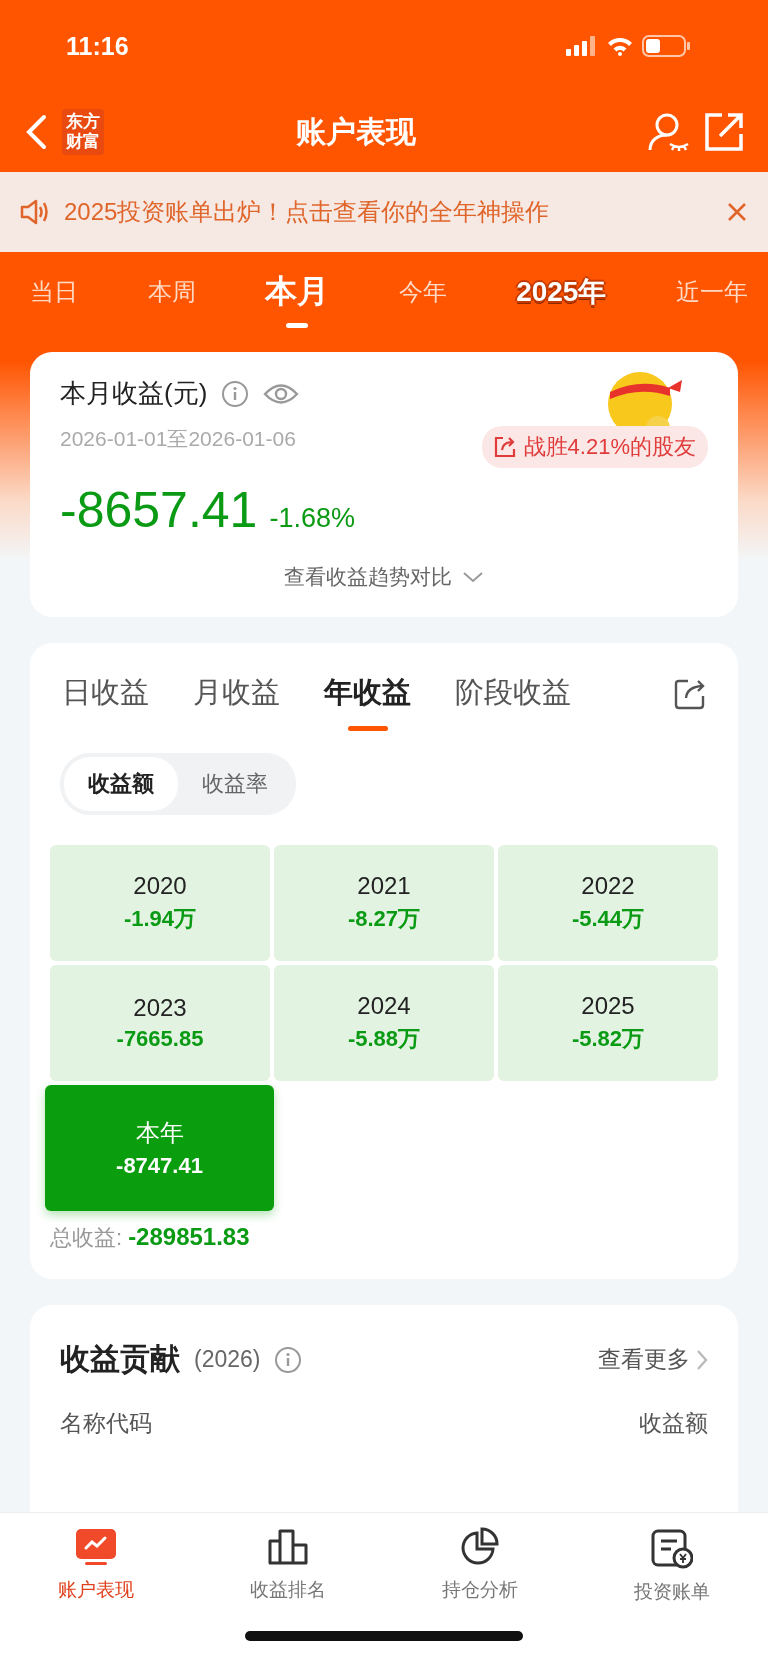  I want to click on battery-icon, so click(666, 46).